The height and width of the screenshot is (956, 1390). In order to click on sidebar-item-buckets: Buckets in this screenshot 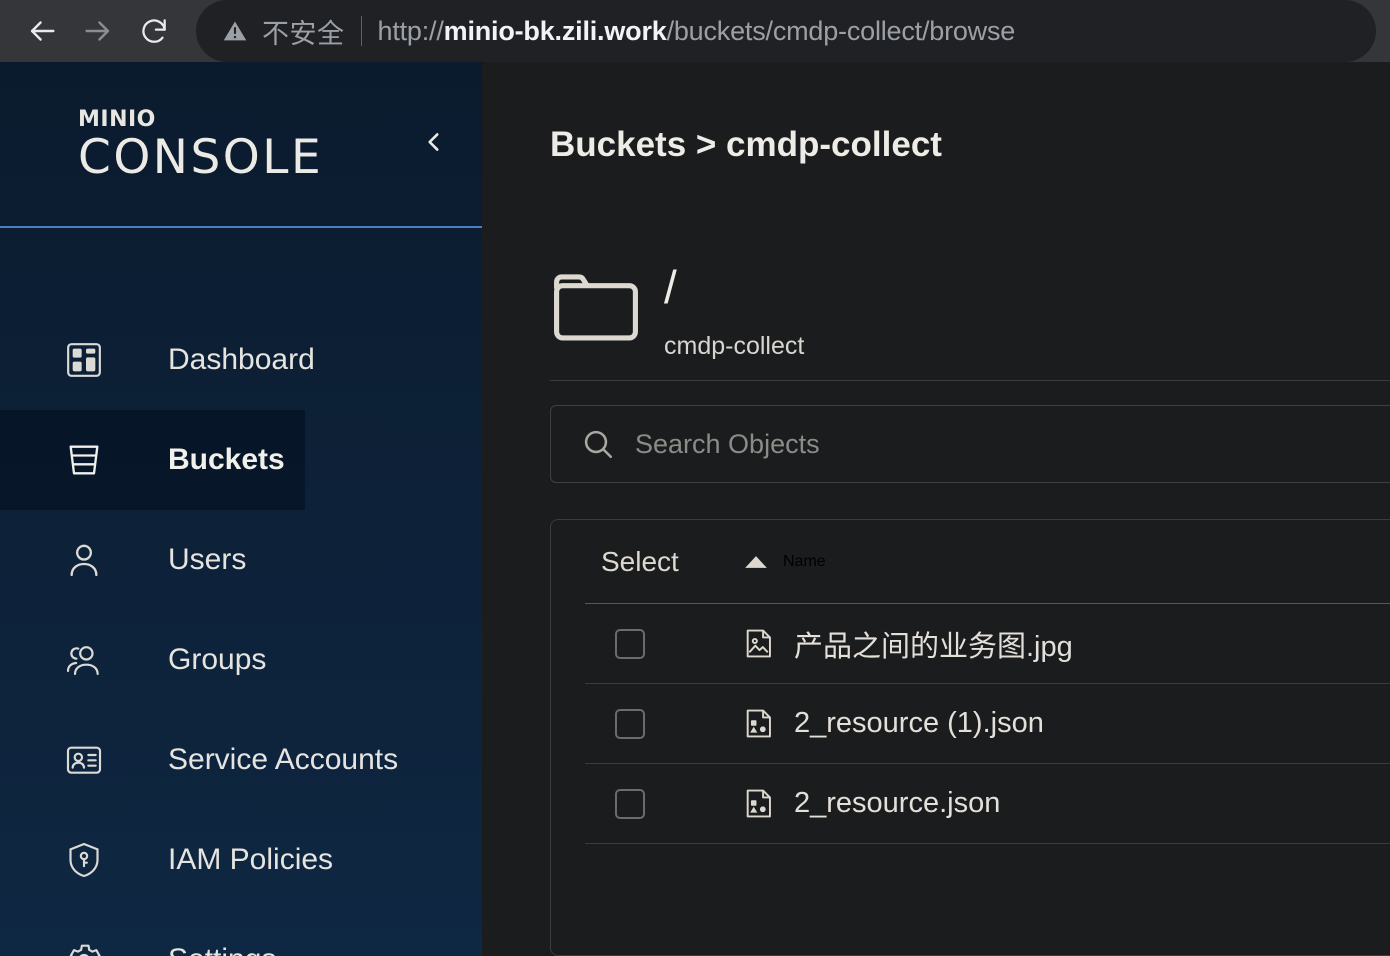, I will do `click(152, 460)`.